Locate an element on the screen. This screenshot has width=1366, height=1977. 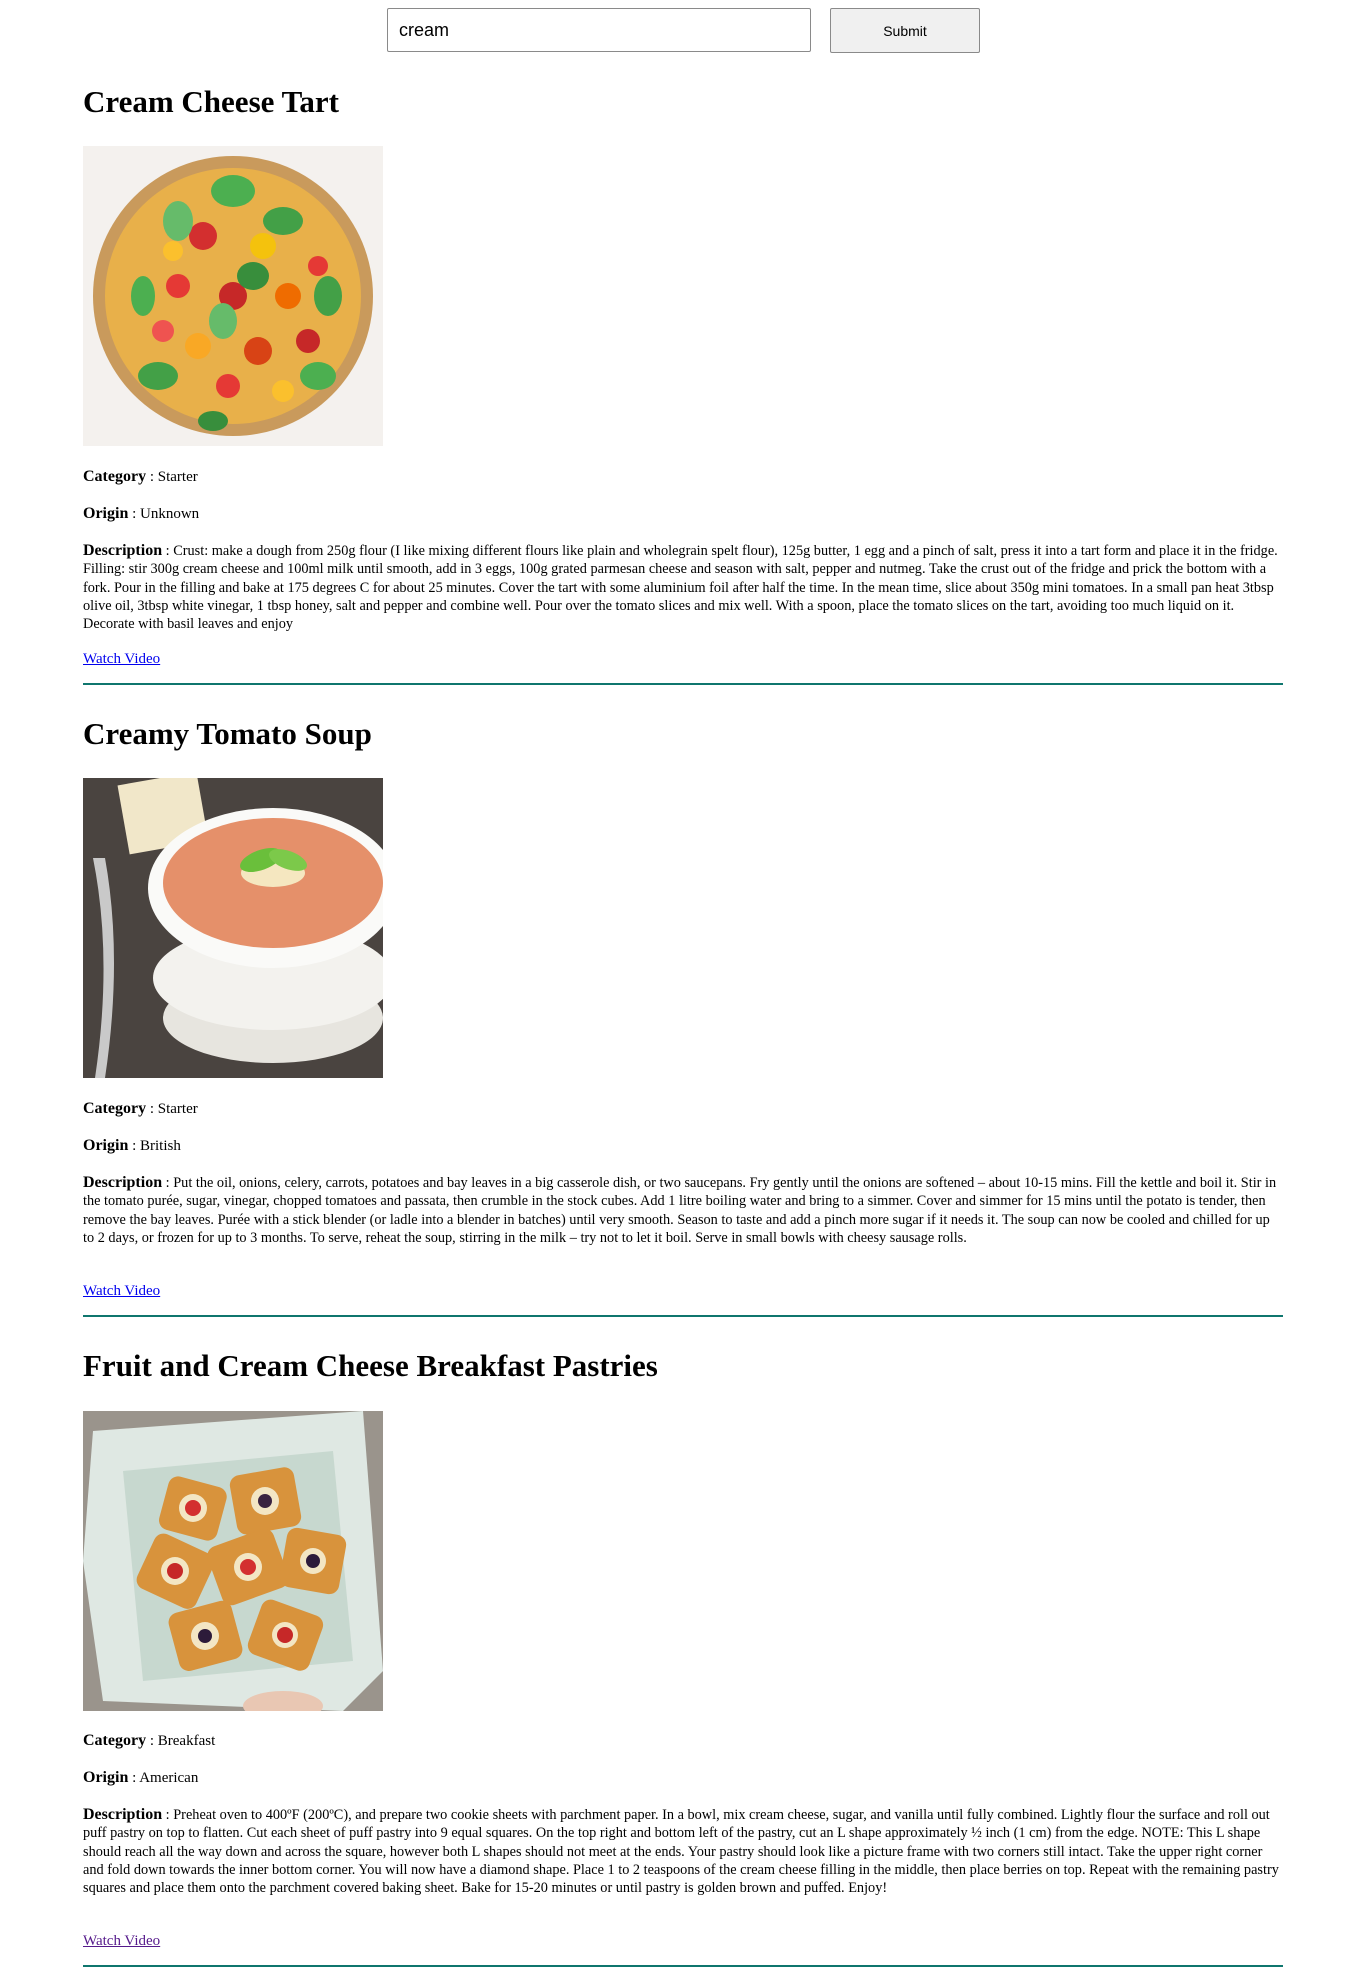
recipe-category: Category : Breakfast is located at coordinates (149, 1740).